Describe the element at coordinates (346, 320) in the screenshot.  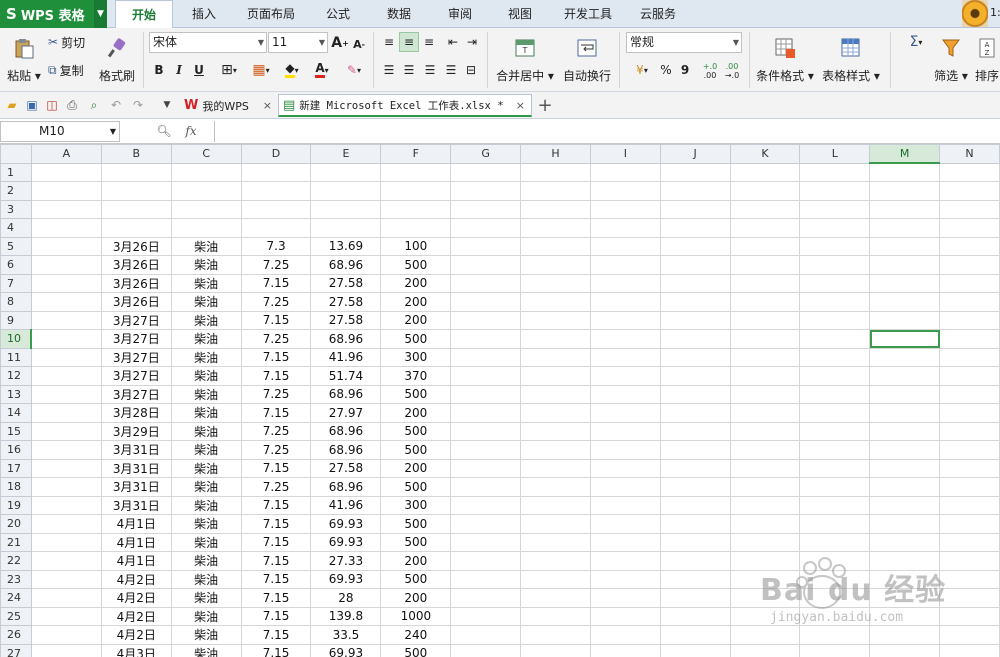
I see `cell-e9: 27.58` at that location.